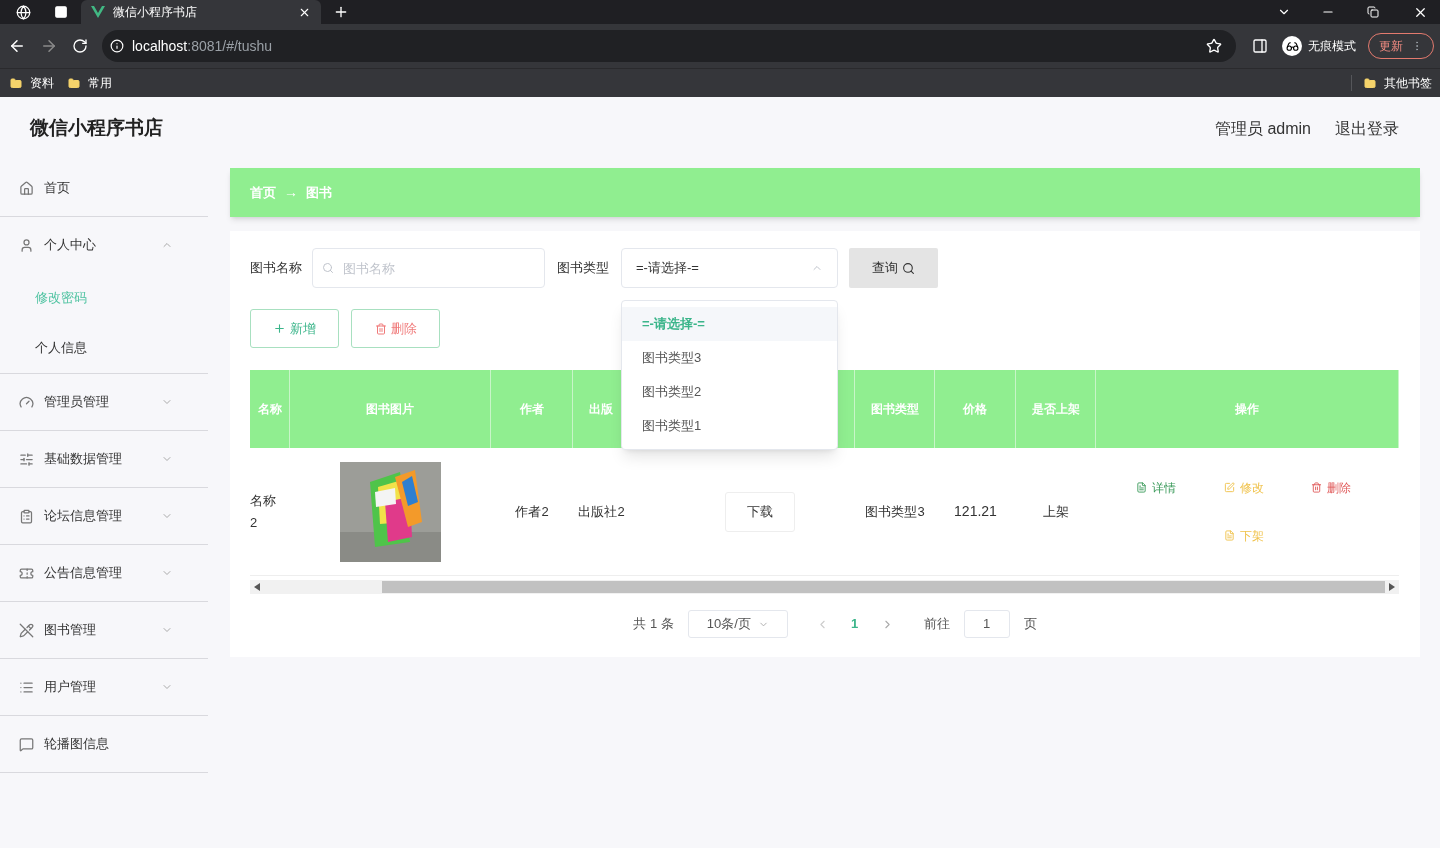 Image resolution: width=1440 pixels, height=848 pixels. What do you see at coordinates (1392, 587) in the screenshot?
I see `scroll-right-icon` at bounding box center [1392, 587].